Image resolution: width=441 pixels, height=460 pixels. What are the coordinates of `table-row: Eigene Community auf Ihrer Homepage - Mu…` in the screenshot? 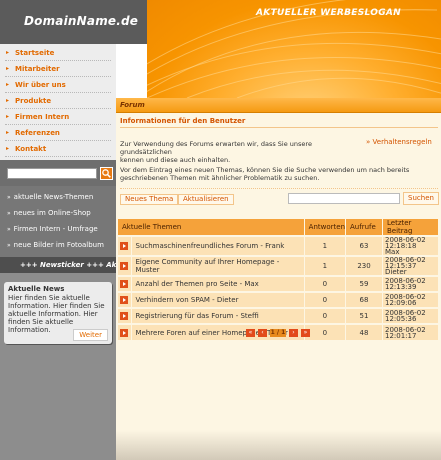 It's located at (278, 265).